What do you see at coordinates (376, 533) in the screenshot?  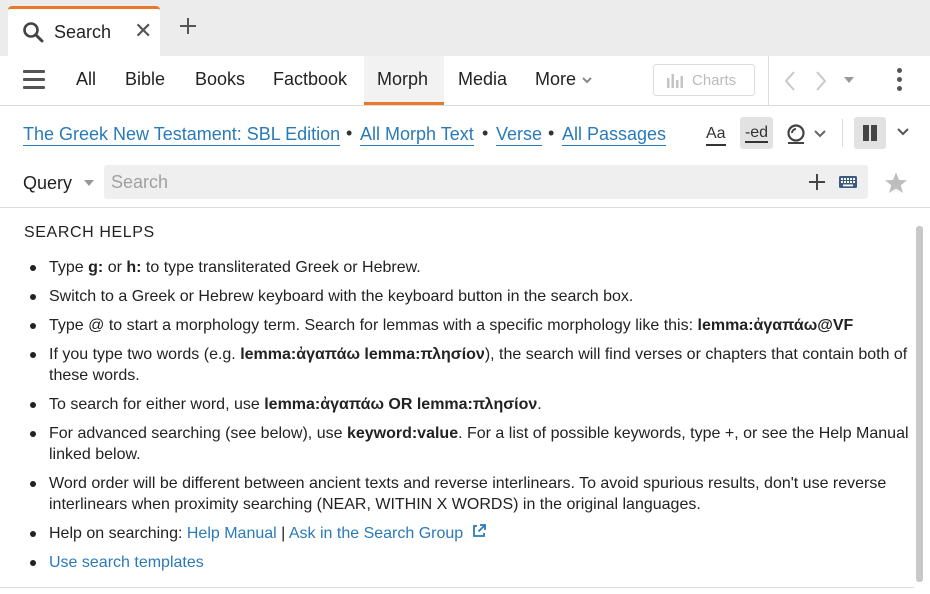 I see `search-group-link: Ask in the Search Group` at bounding box center [376, 533].